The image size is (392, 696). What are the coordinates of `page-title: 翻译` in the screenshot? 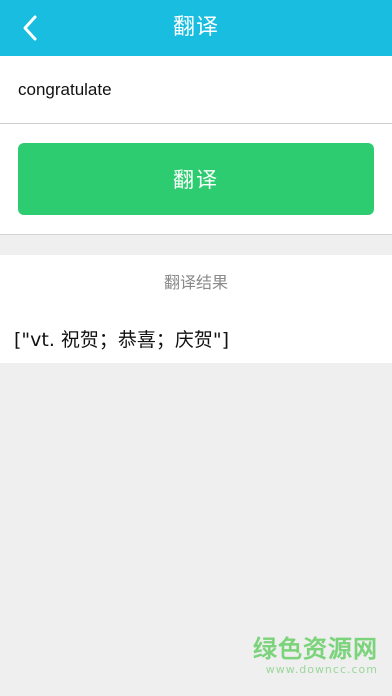 It's located at (195, 27).